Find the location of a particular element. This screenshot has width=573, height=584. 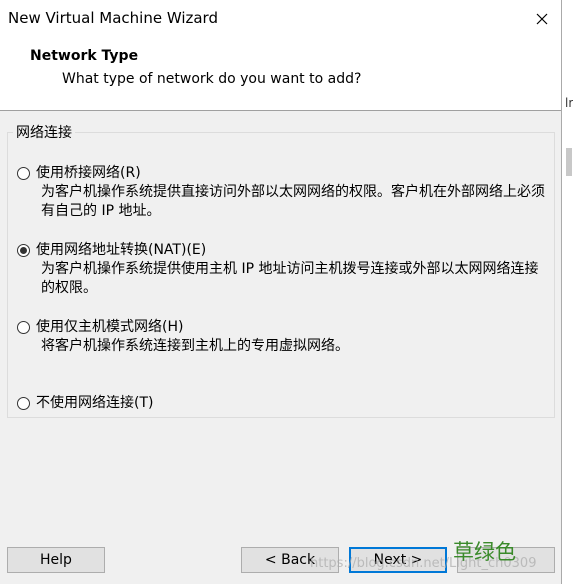

help-button: Help is located at coordinates (56, 560).